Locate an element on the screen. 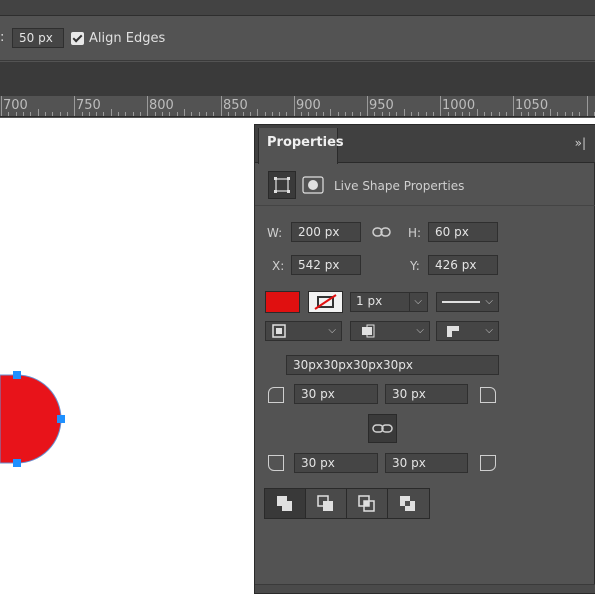 Image resolution: width=595 pixels, height=605 pixels. panel-resize-bar is located at coordinates (425, 588).